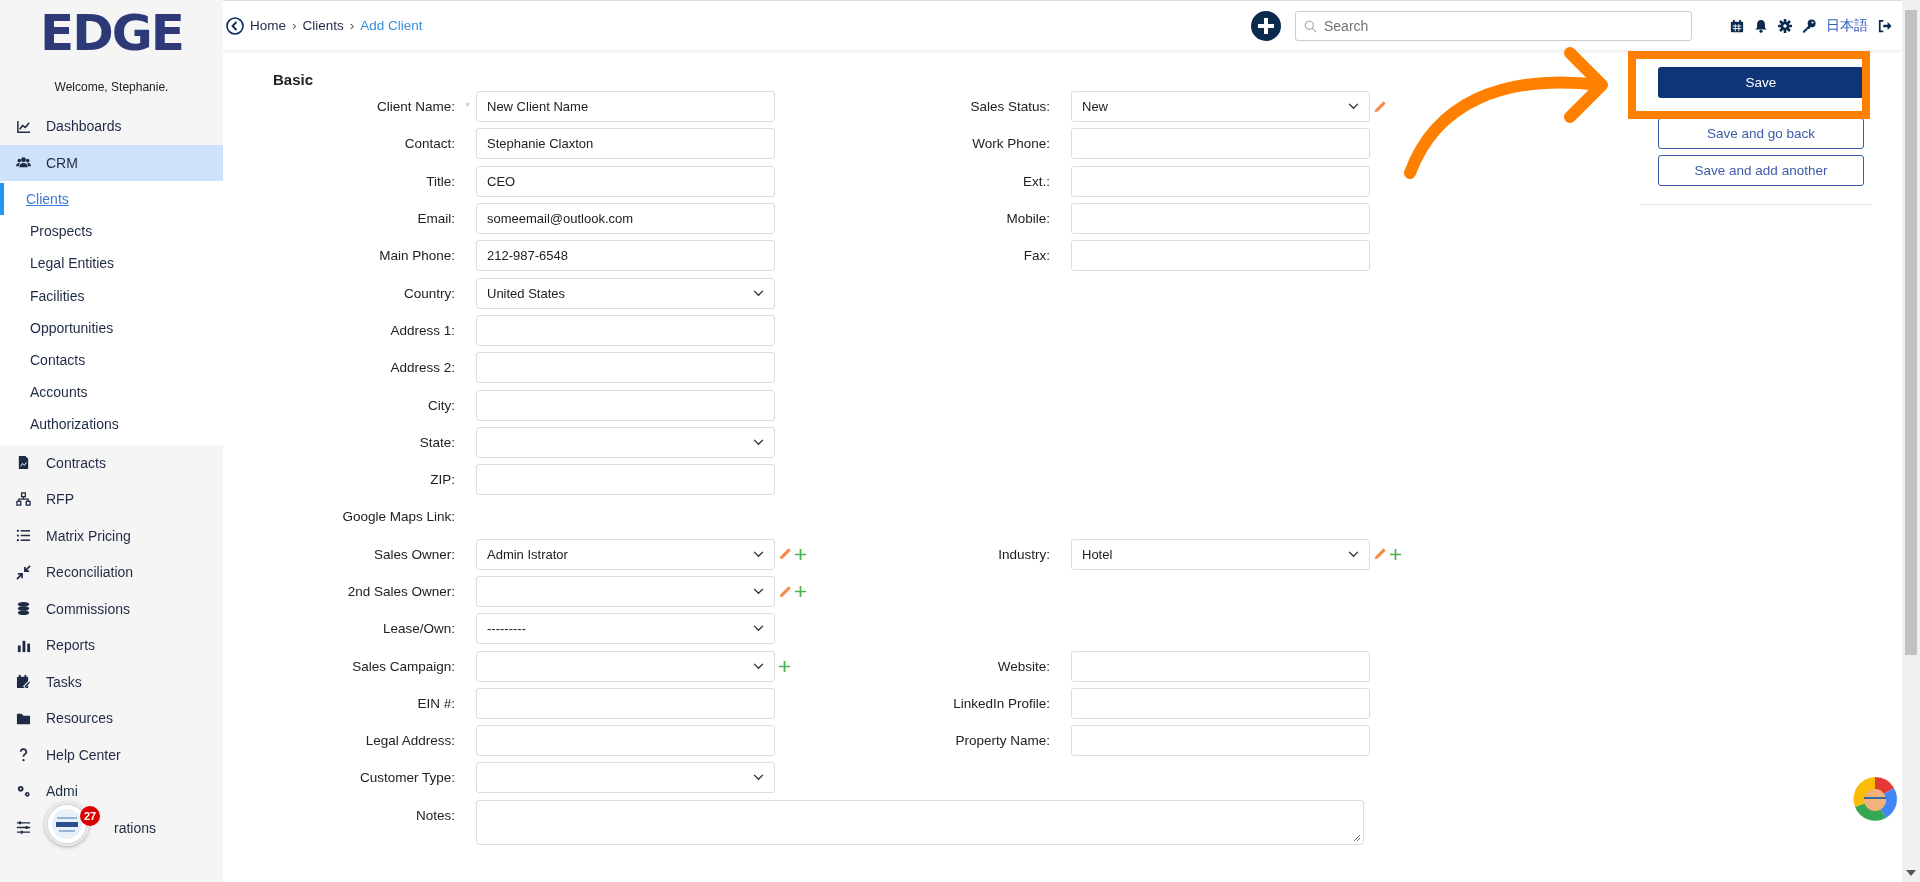 Image resolution: width=1920 pixels, height=882 pixels. I want to click on field-label: City:, so click(441, 405).